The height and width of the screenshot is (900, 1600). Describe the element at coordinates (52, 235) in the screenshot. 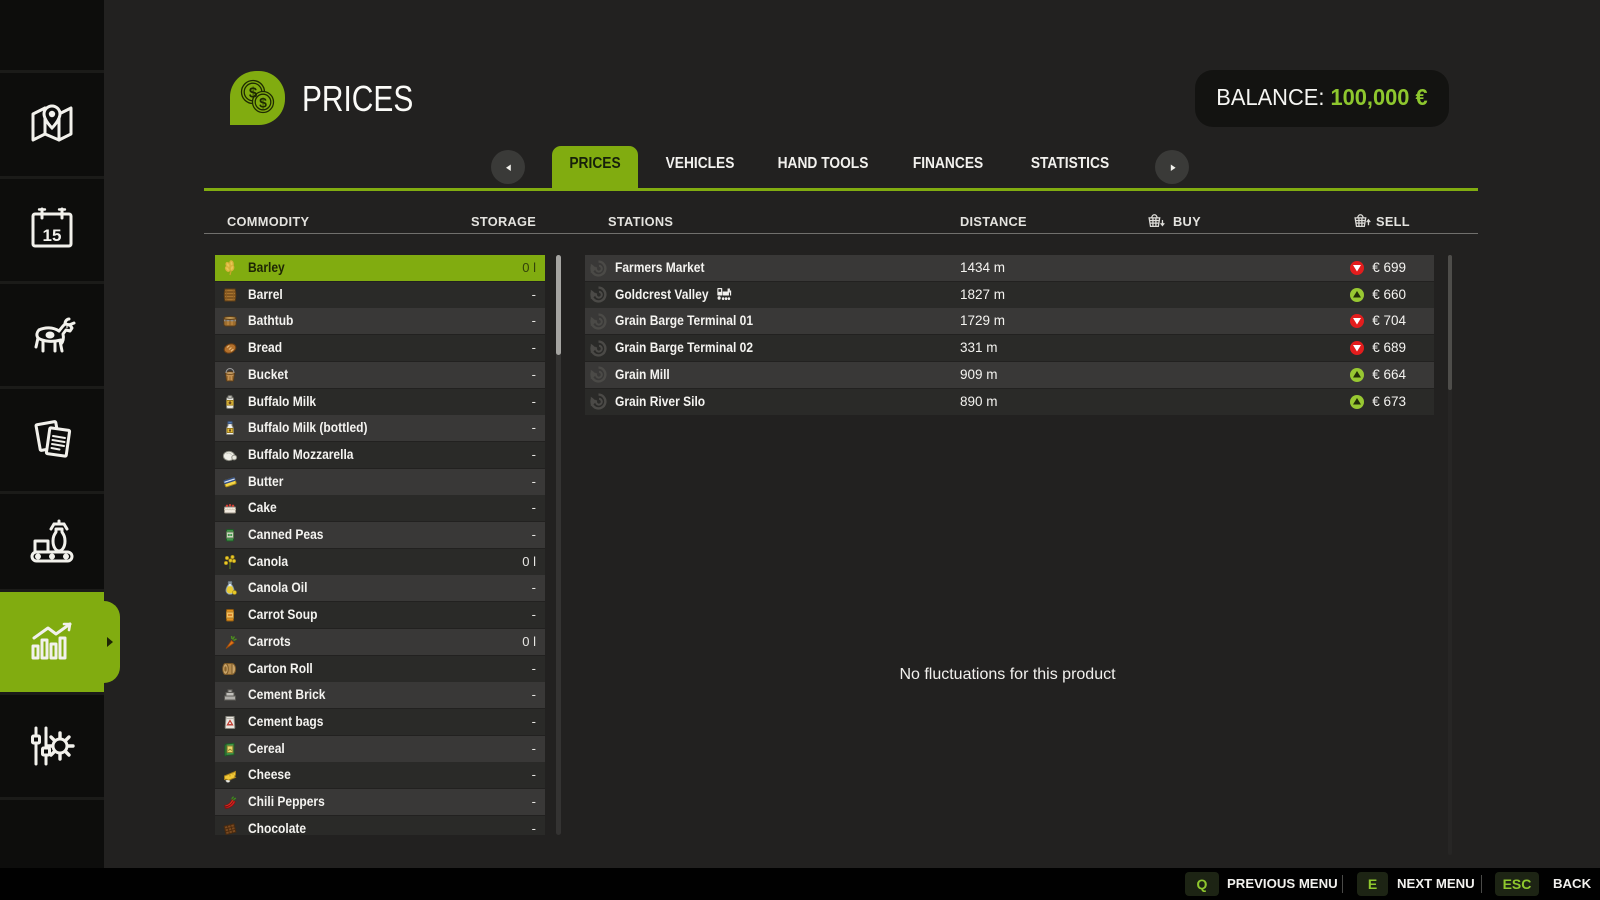

I see `svg-text: 15` at that location.